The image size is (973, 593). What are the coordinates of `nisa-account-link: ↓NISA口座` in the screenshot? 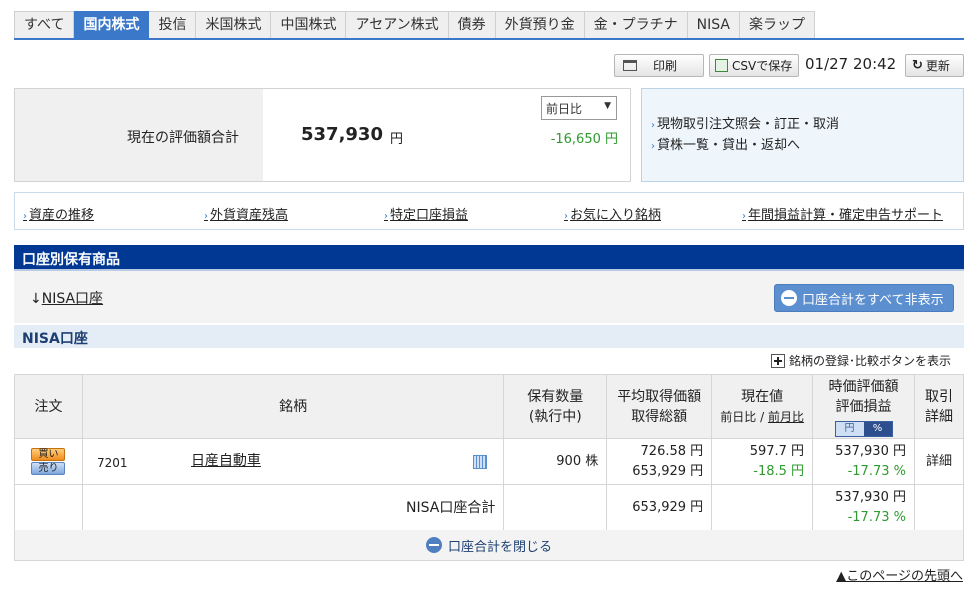 It's located at (66, 298).